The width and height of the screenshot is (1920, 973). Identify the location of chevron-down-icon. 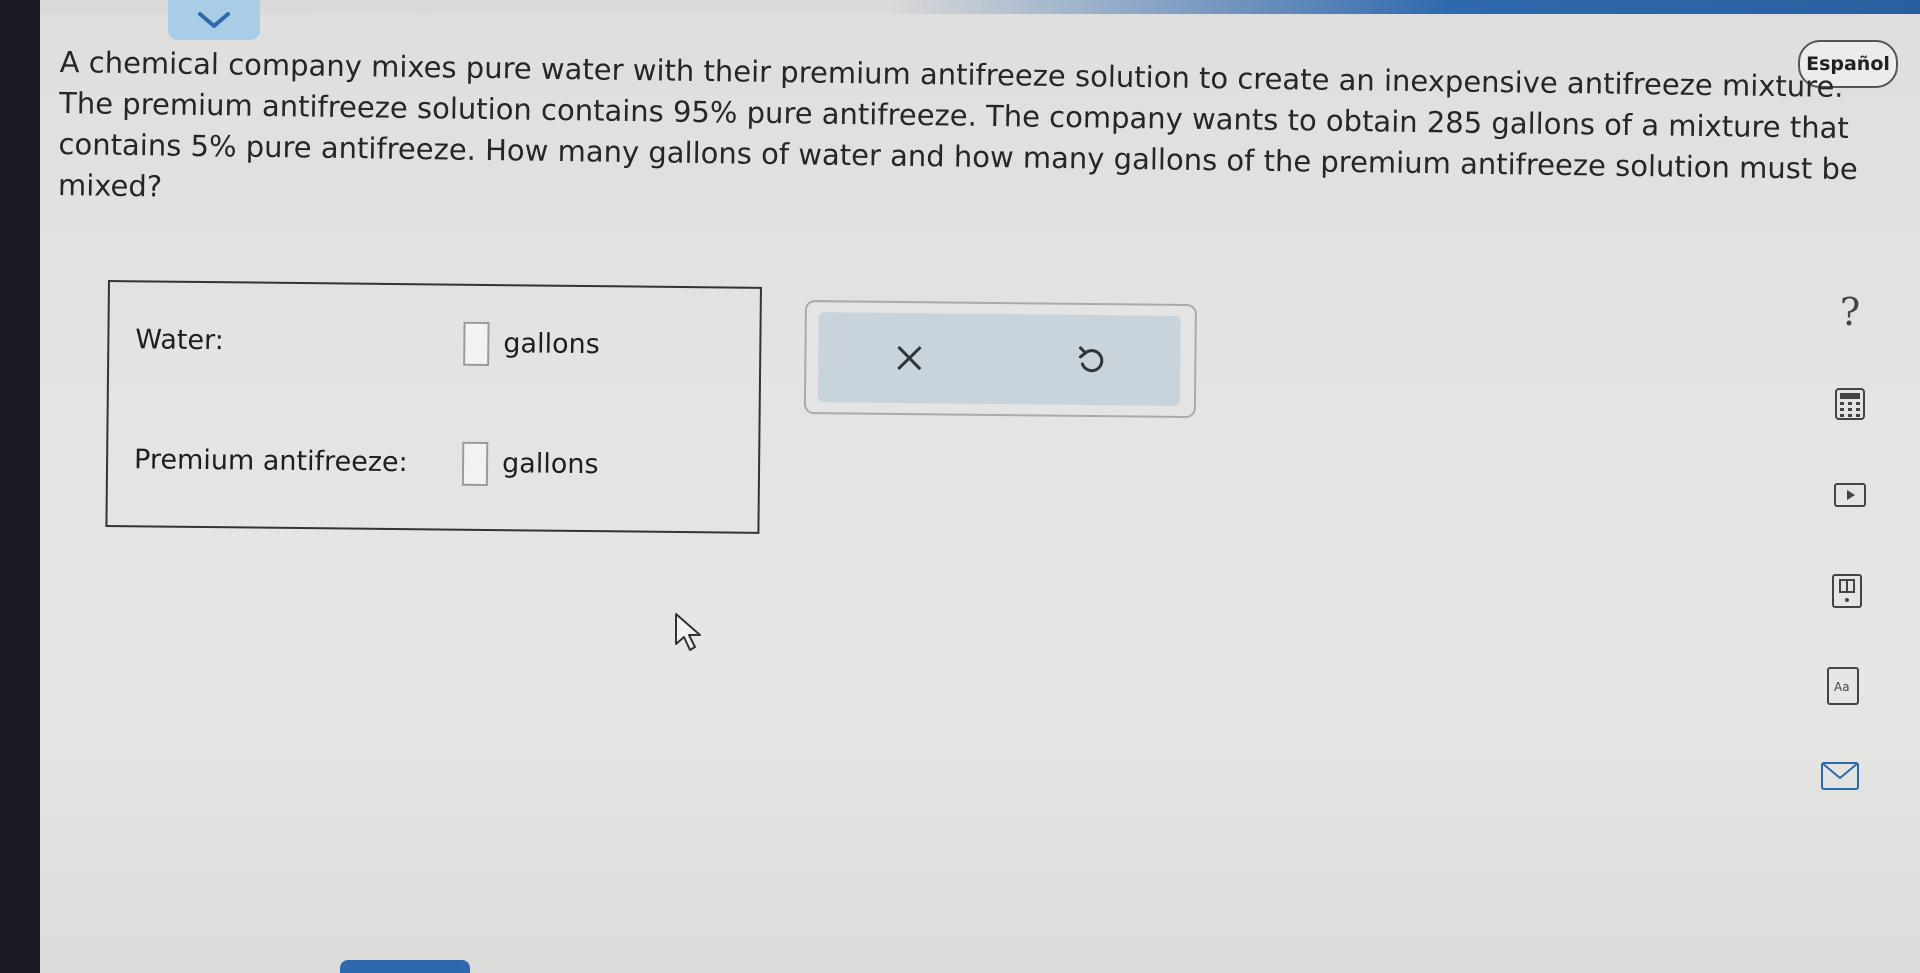
(214, 20).